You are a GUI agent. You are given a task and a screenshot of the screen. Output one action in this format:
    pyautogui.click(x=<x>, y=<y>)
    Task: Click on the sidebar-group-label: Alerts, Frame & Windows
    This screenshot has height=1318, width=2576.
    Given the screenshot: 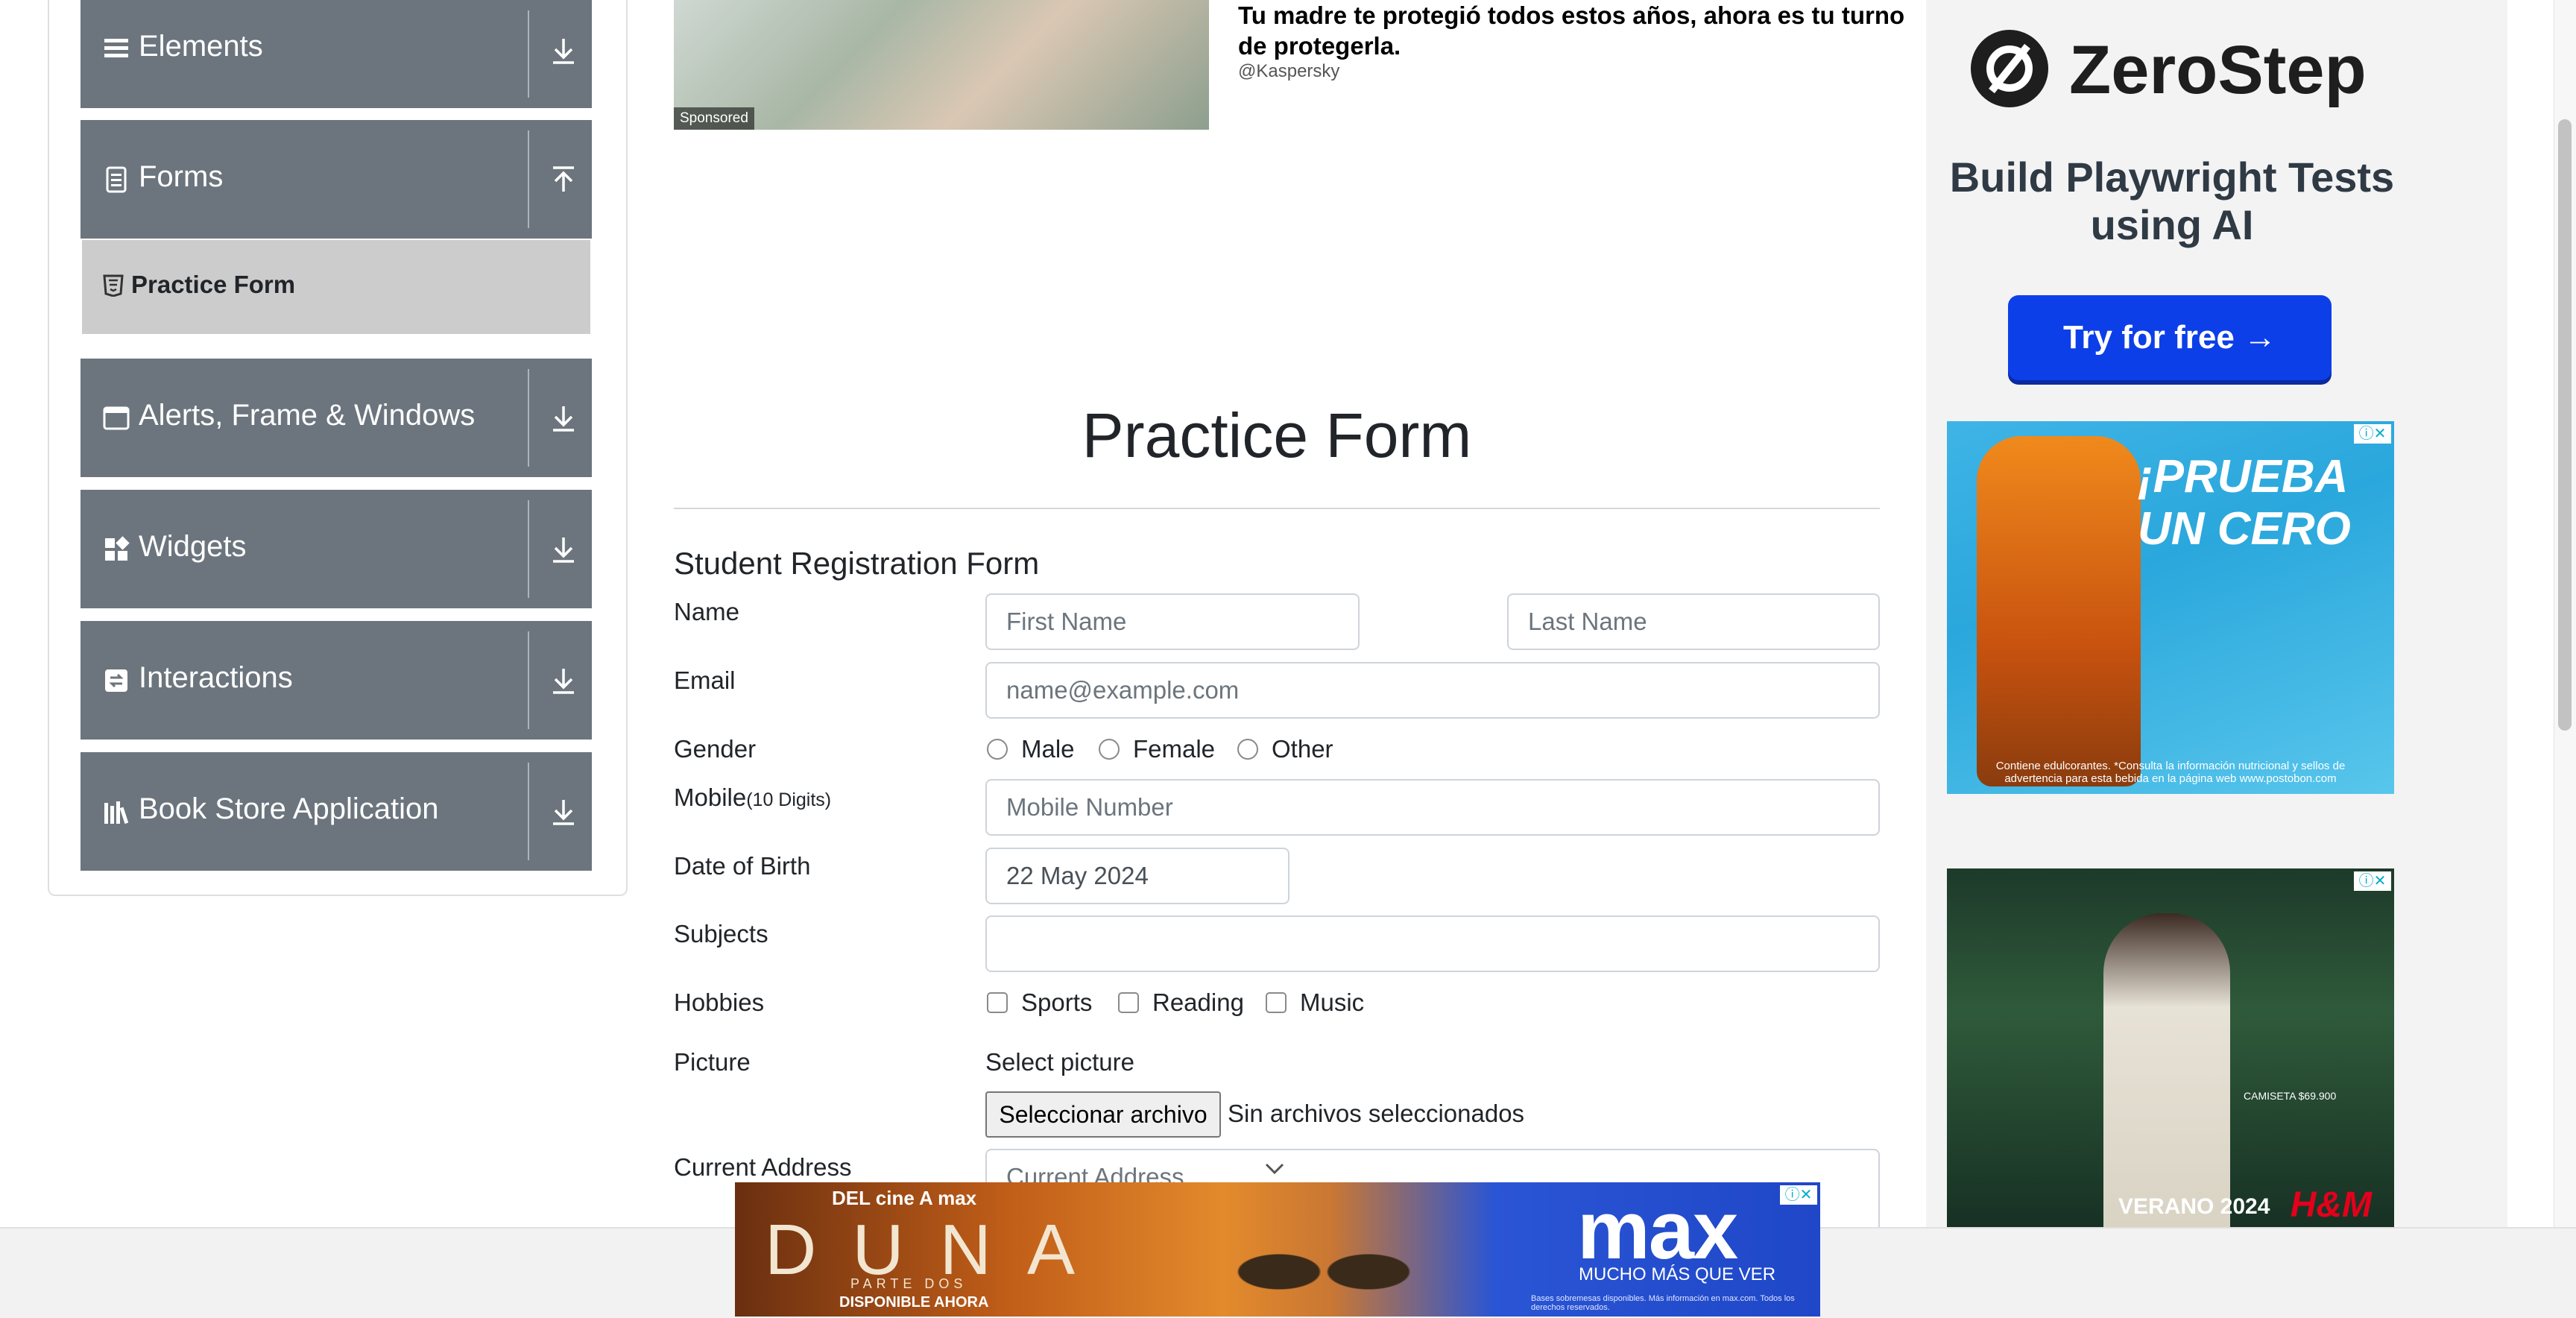 What is the action you would take?
    pyautogui.click(x=307, y=416)
    